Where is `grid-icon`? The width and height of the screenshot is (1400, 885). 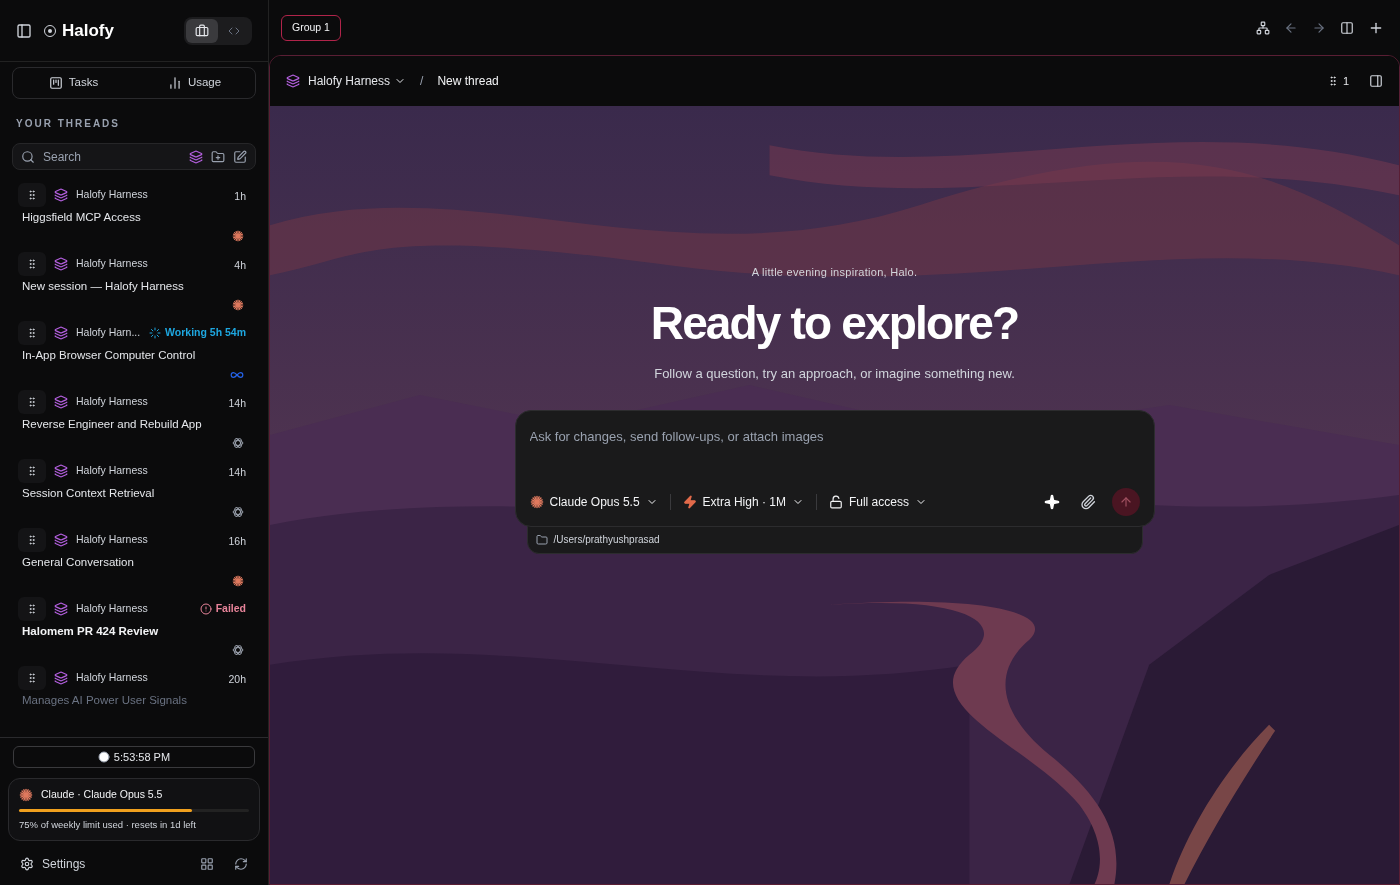 grid-icon is located at coordinates (207, 864).